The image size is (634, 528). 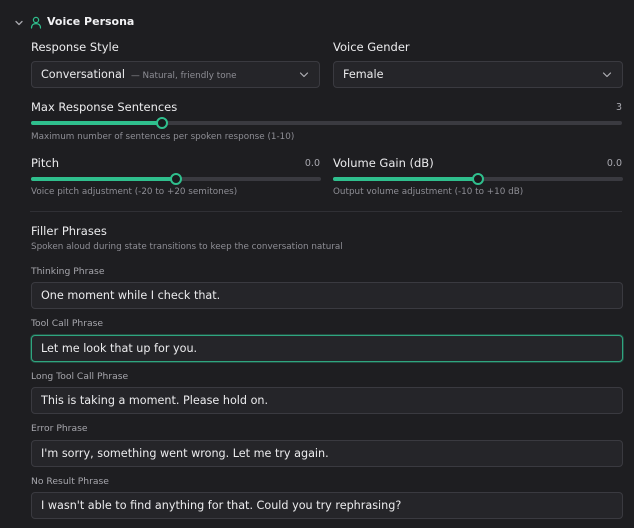 I want to click on response-style-label: Response Style, so click(x=75, y=47).